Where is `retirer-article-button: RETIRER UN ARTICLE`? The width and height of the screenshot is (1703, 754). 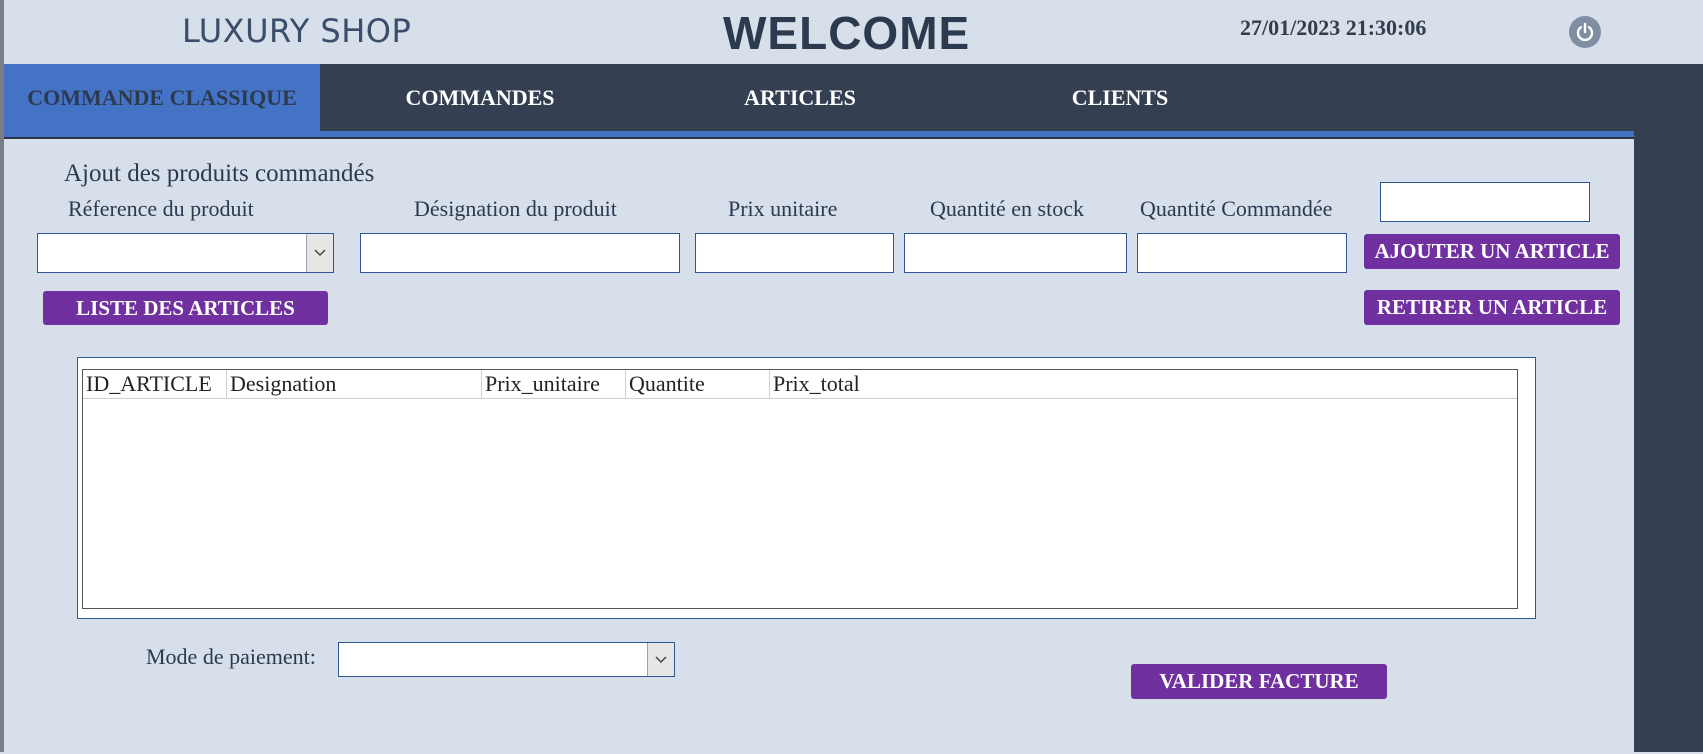
retirer-article-button: RETIRER UN ARTICLE is located at coordinates (1492, 307).